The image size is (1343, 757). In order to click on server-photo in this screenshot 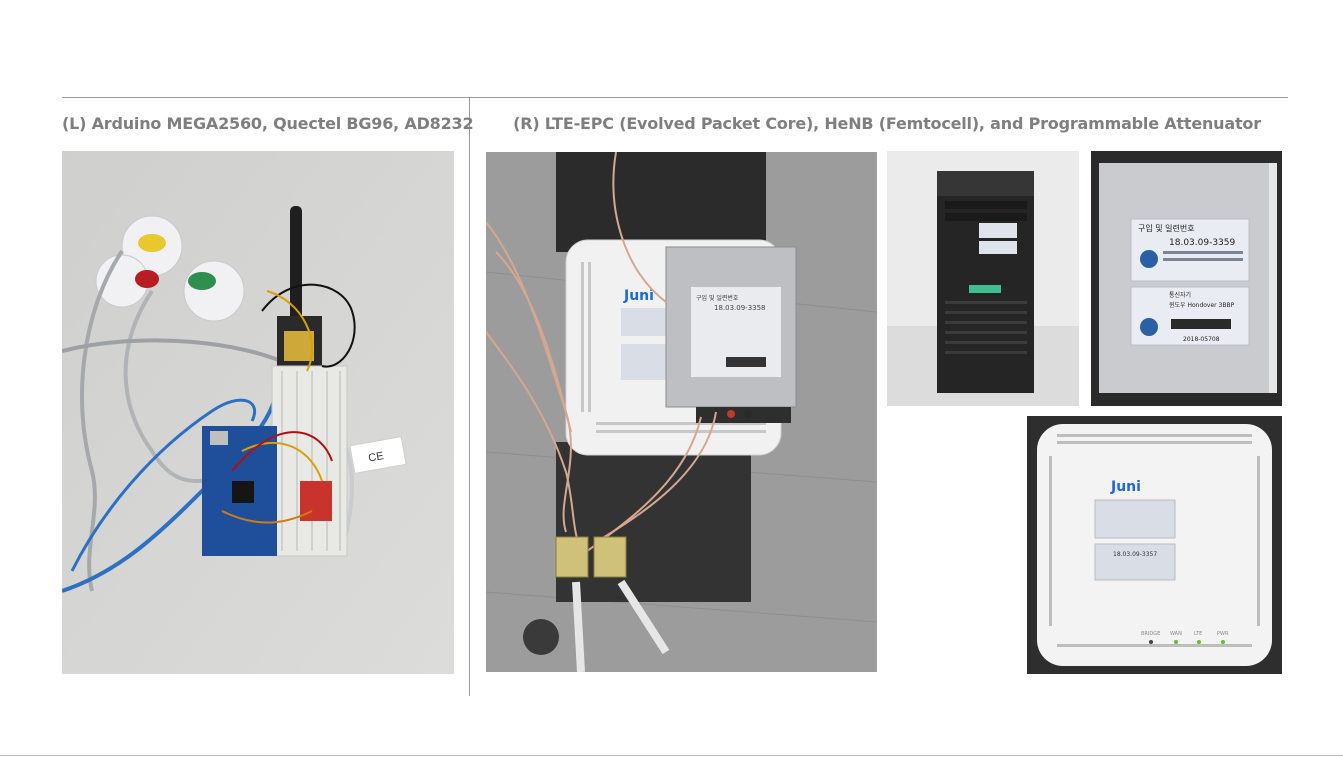, I will do `click(983, 278)`.